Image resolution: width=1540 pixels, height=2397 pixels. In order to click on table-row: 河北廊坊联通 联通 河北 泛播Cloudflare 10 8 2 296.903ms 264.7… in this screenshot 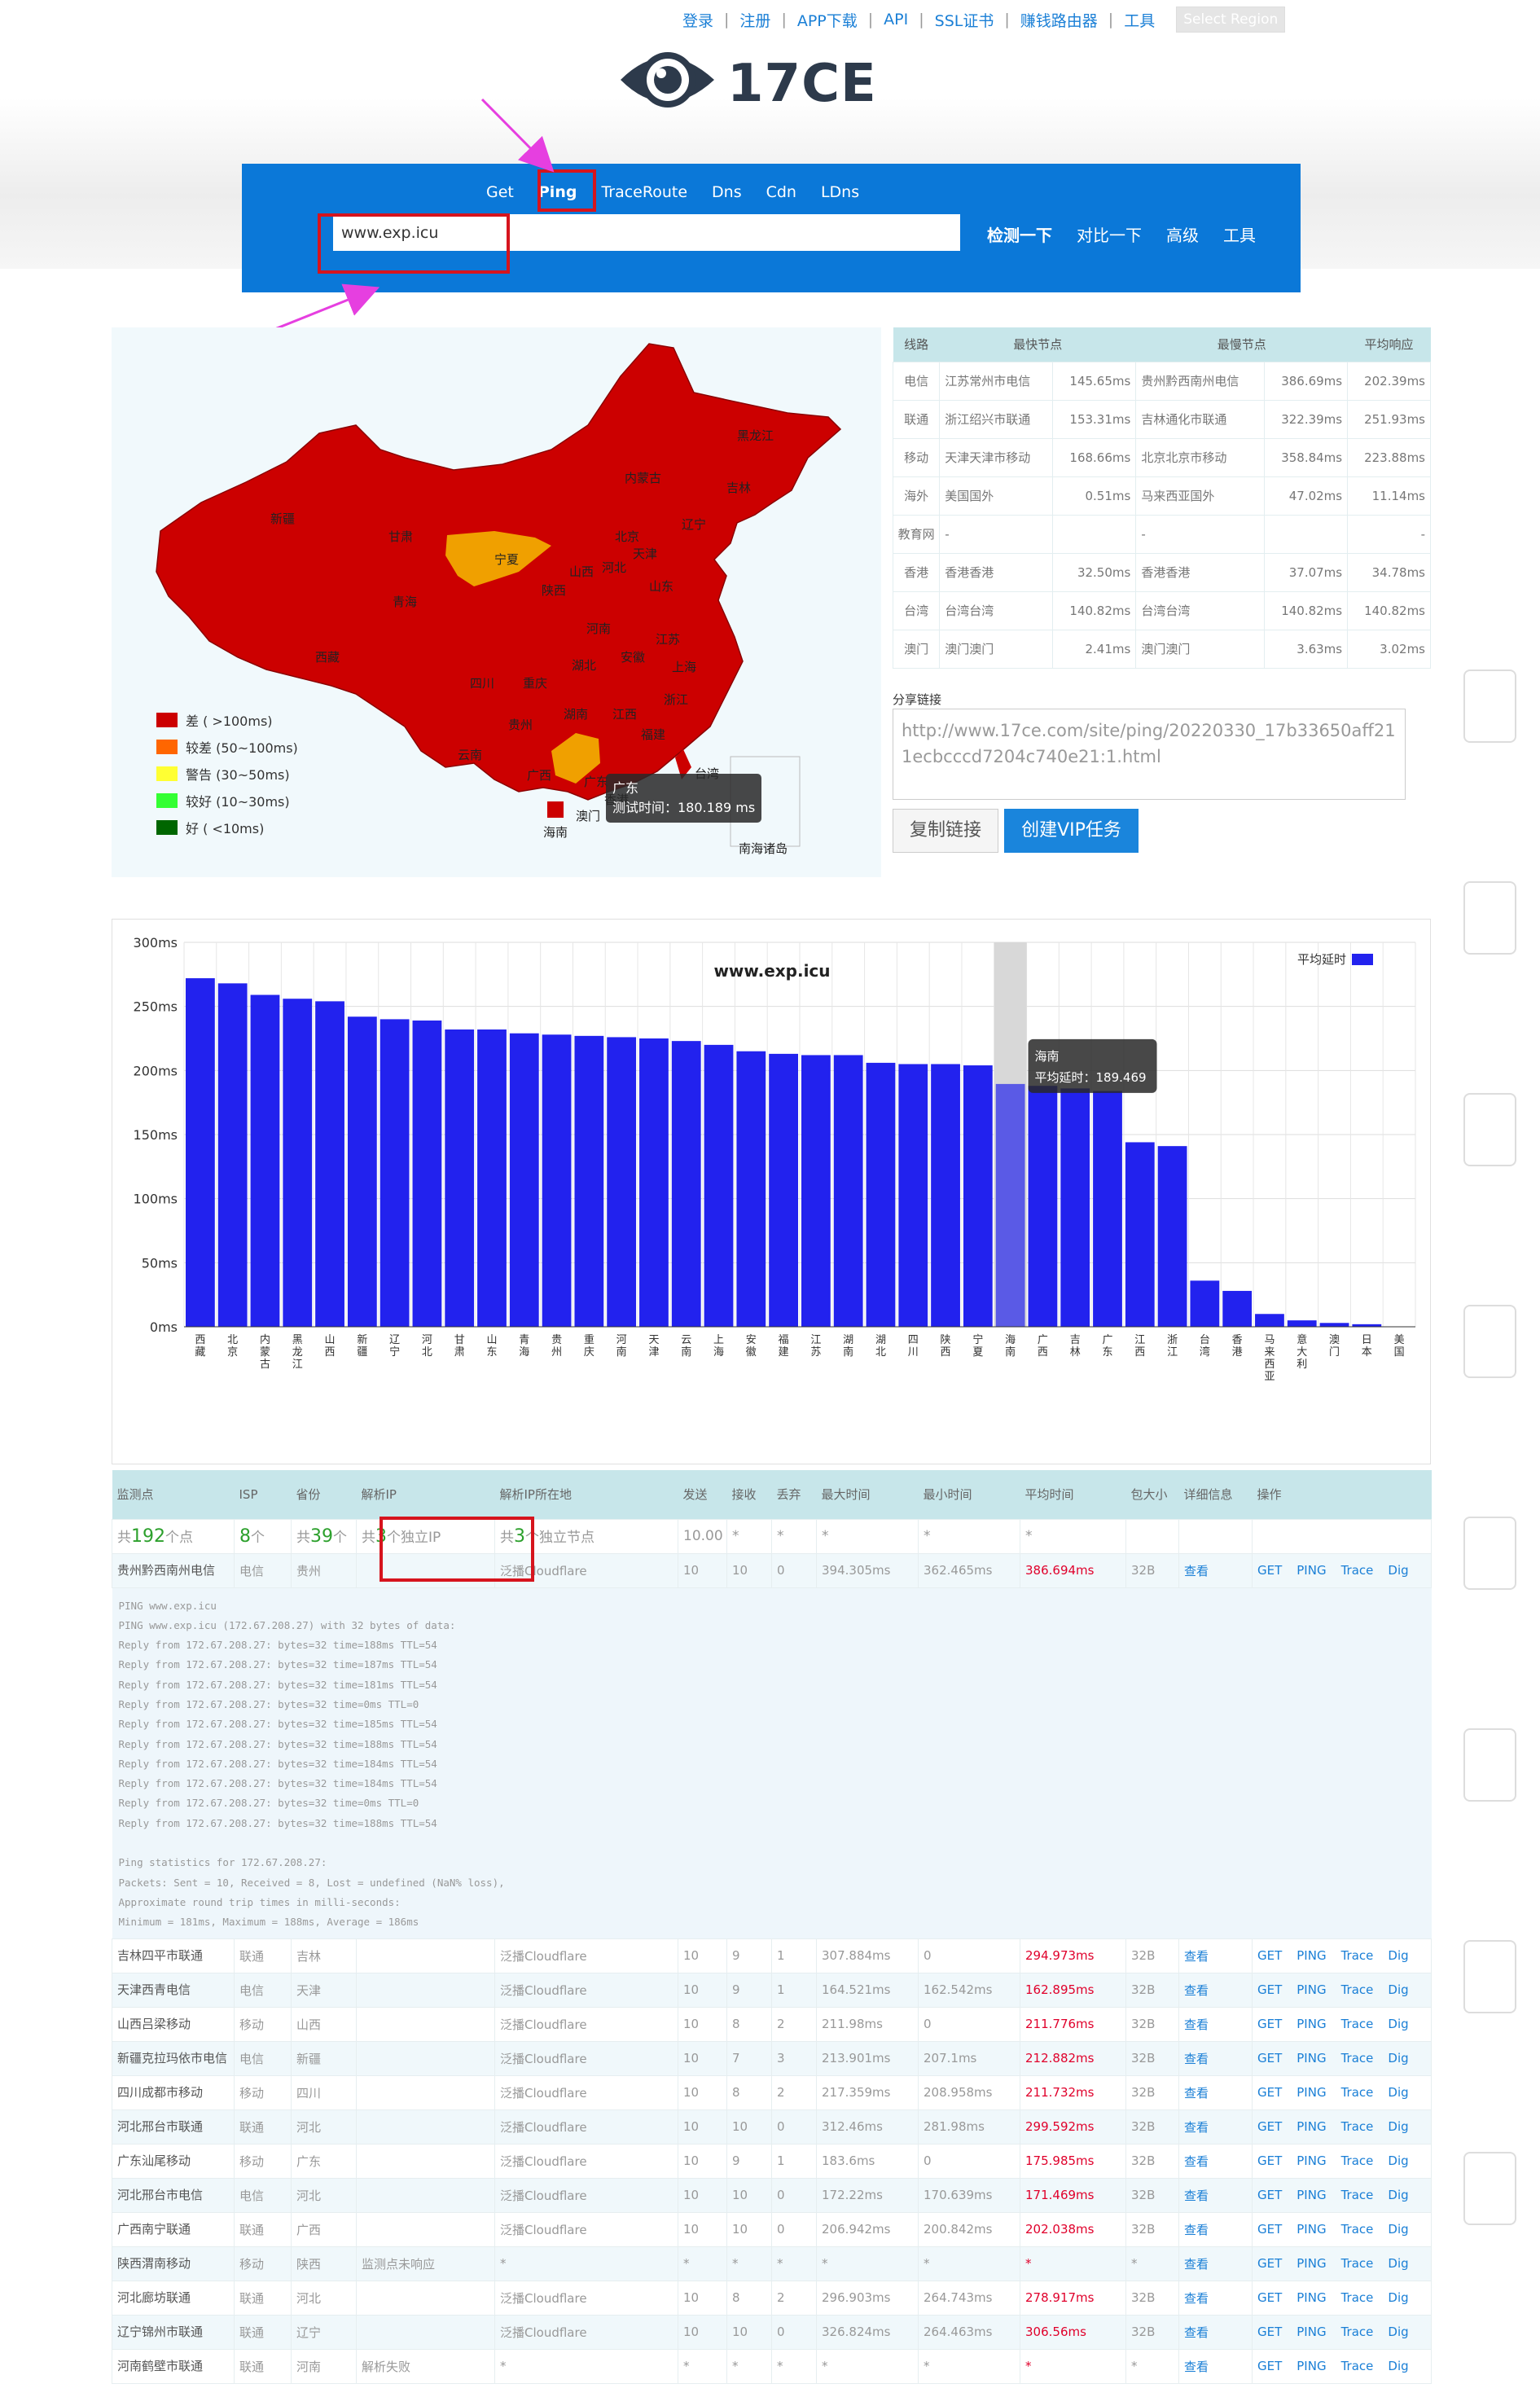, I will do `click(772, 2298)`.